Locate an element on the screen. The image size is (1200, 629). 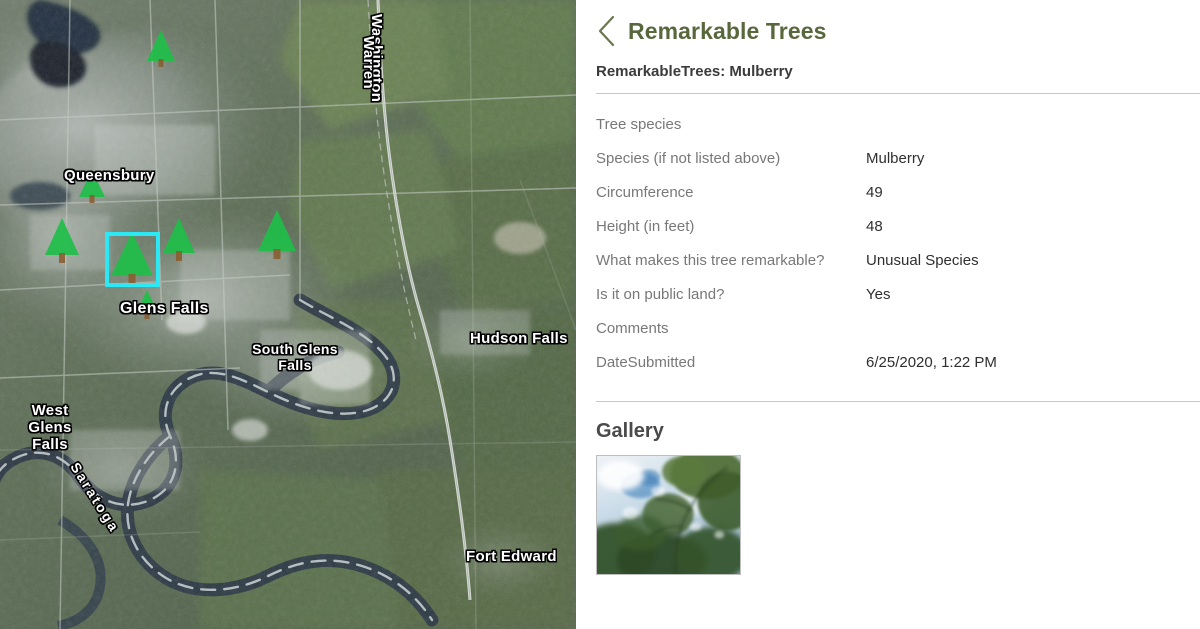
attribute-value: Unusual Species is located at coordinates (922, 260).